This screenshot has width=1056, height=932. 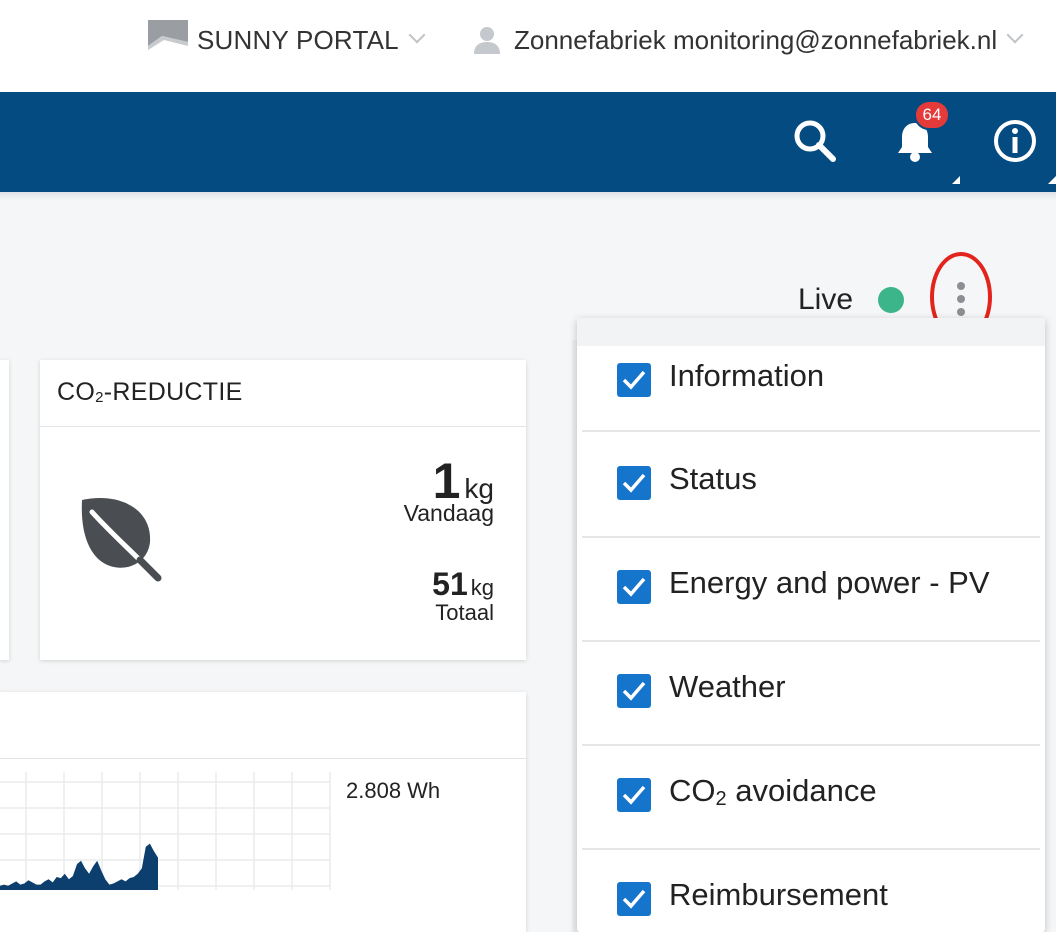 What do you see at coordinates (448, 513) in the screenshot?
I see `today-label: Vandaag` at bounding box center [448, 513].